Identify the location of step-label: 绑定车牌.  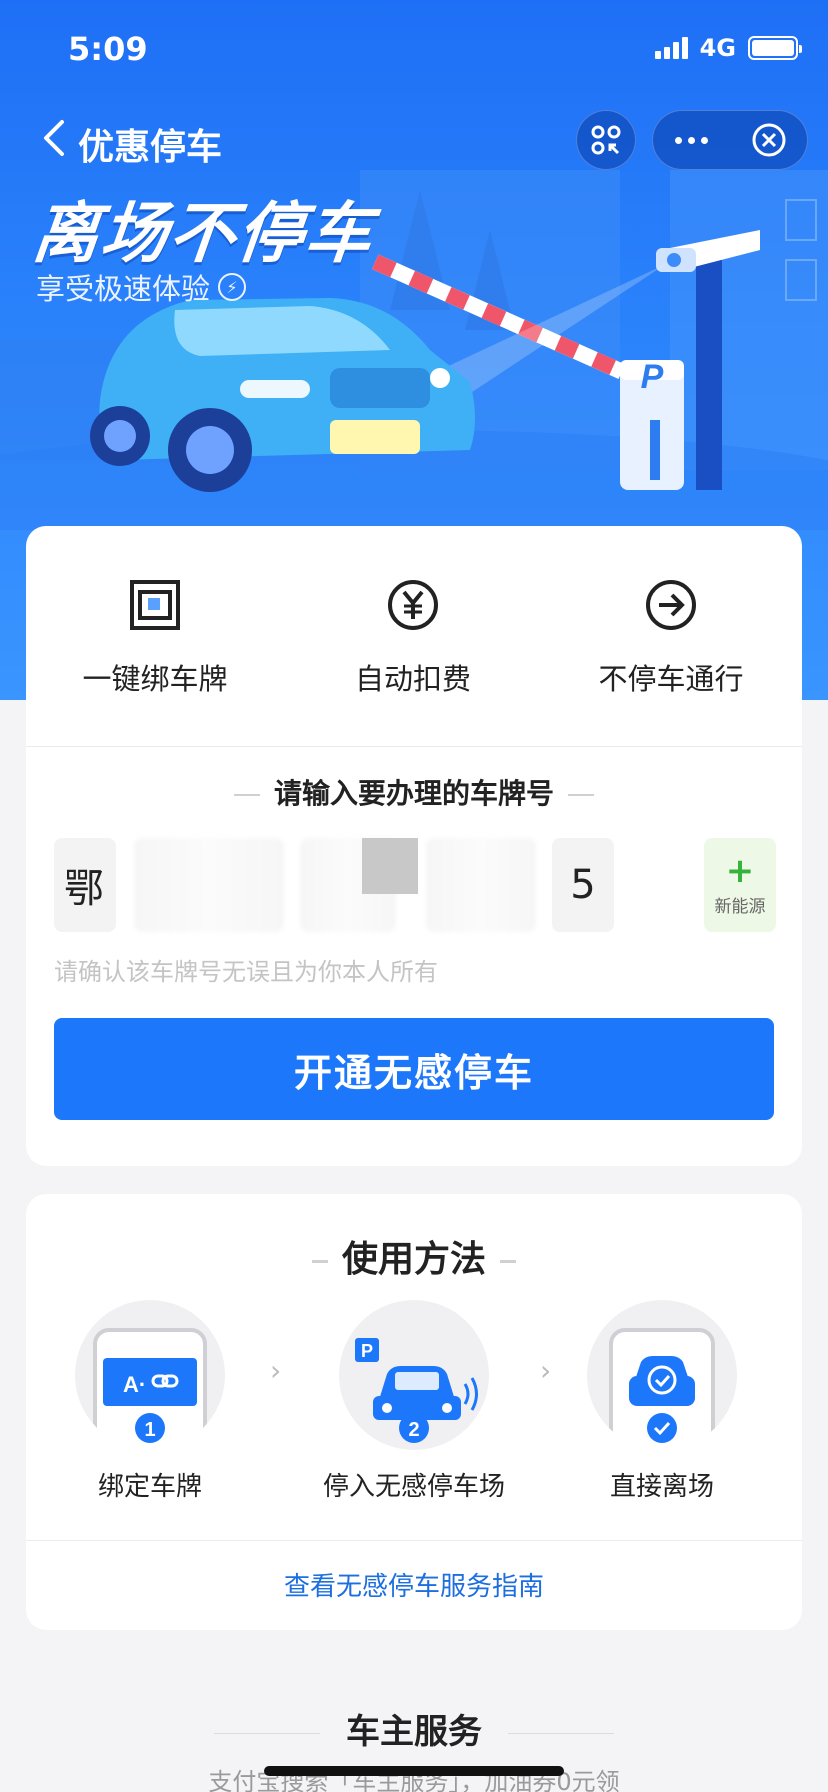
(149, 1487).